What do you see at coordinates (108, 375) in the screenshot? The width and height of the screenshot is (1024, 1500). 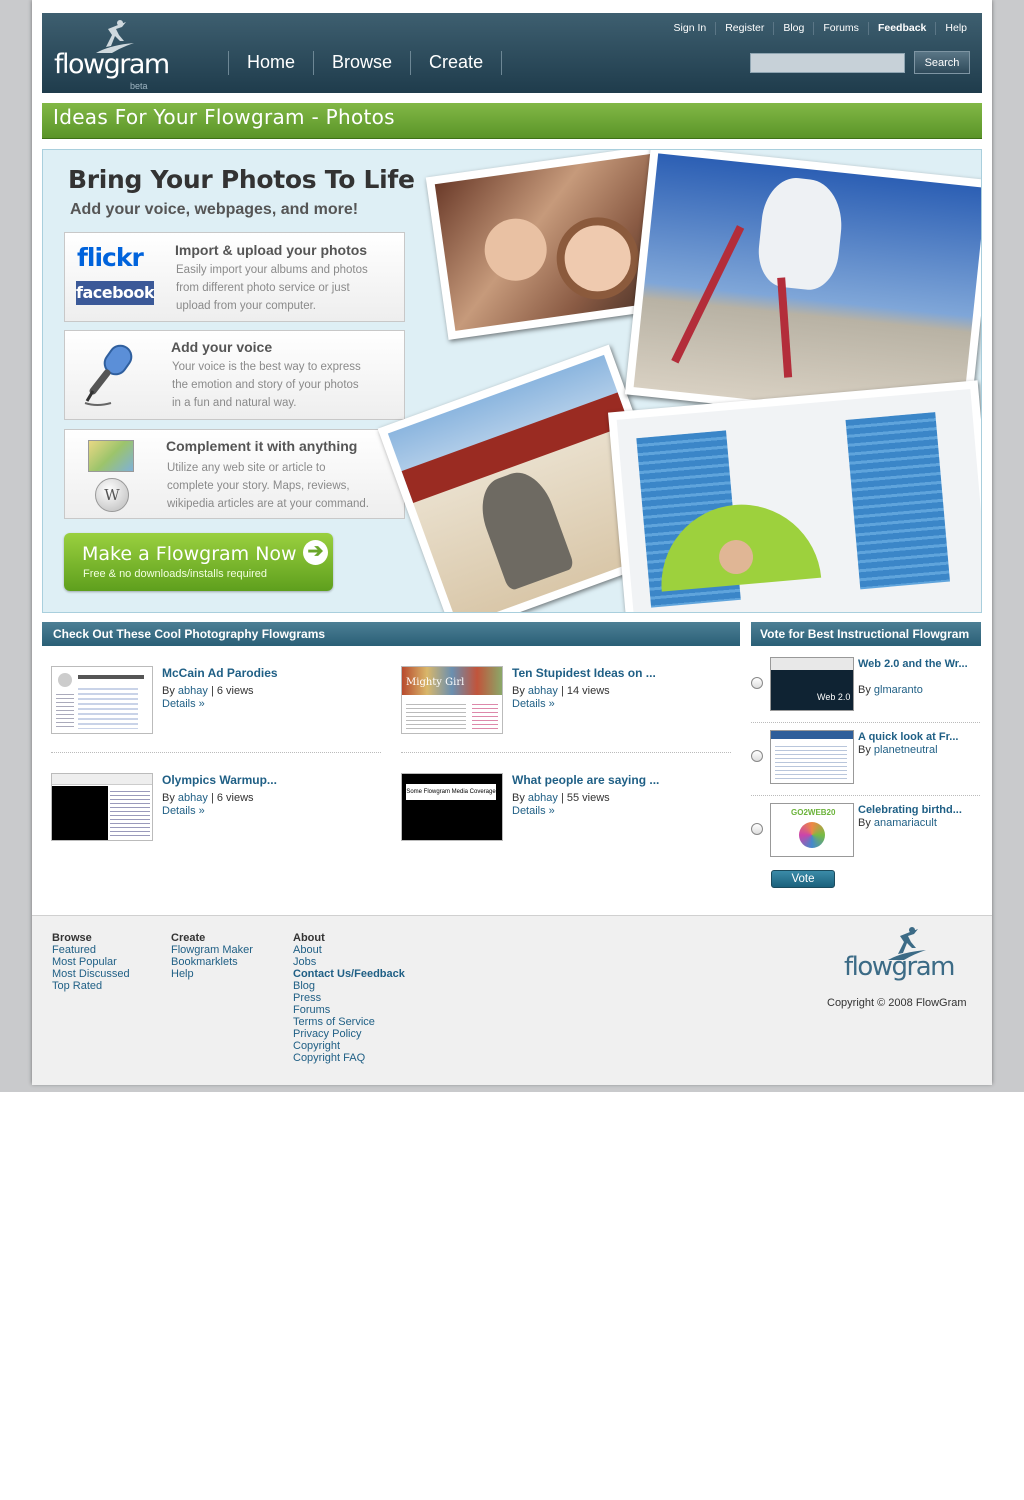 I see `microphone-icon` at bounding box center [108, 375].